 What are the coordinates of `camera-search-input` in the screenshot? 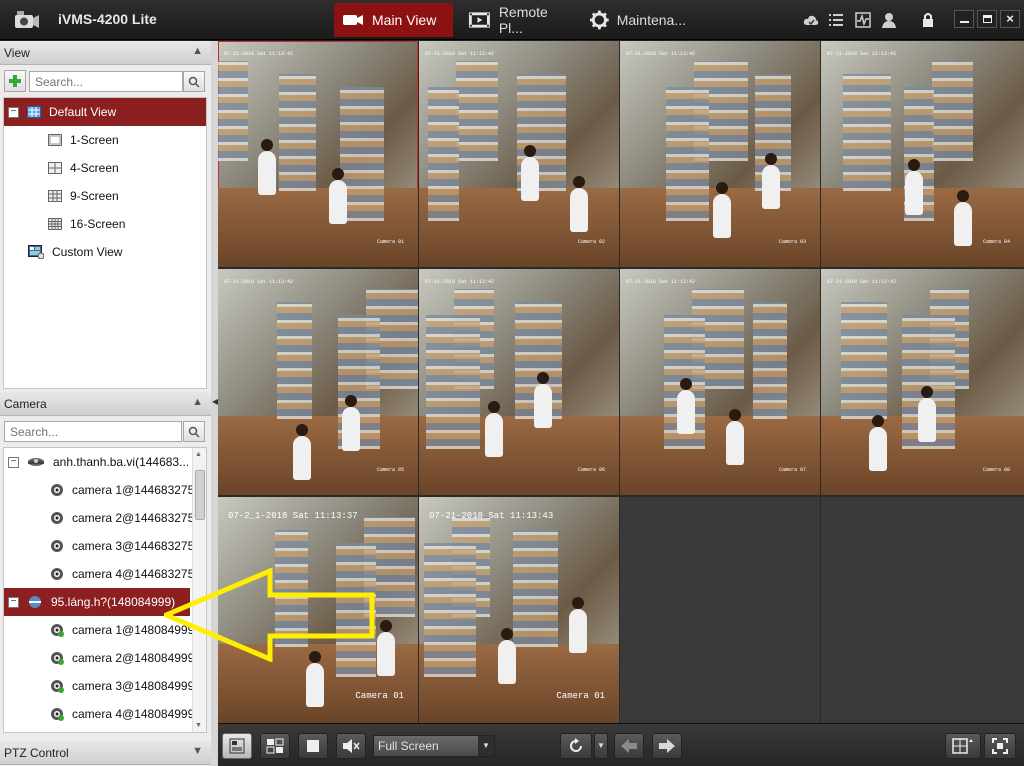 It's located at (93, 431).